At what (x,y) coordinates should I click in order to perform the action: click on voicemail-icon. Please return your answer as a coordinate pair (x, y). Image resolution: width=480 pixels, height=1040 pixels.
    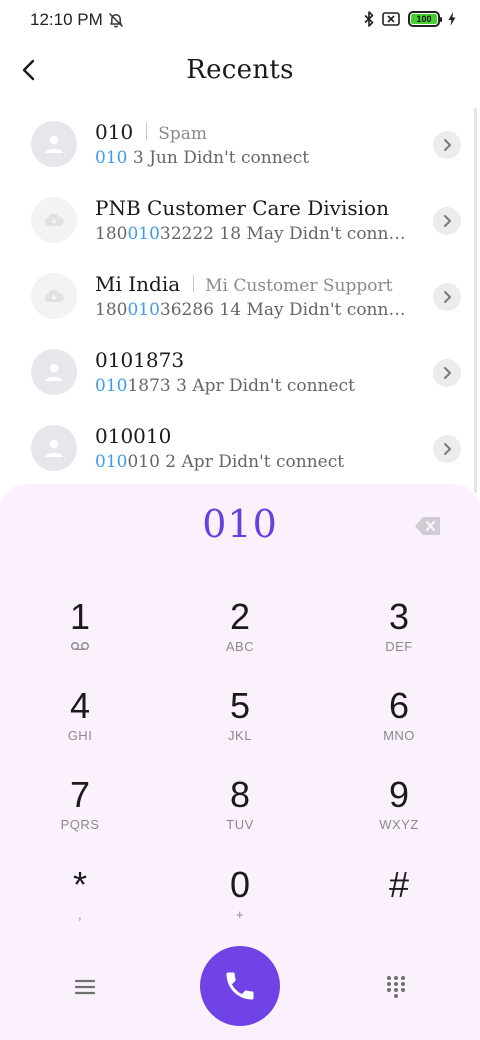
    Looking at the image, I should click on (80, 646).